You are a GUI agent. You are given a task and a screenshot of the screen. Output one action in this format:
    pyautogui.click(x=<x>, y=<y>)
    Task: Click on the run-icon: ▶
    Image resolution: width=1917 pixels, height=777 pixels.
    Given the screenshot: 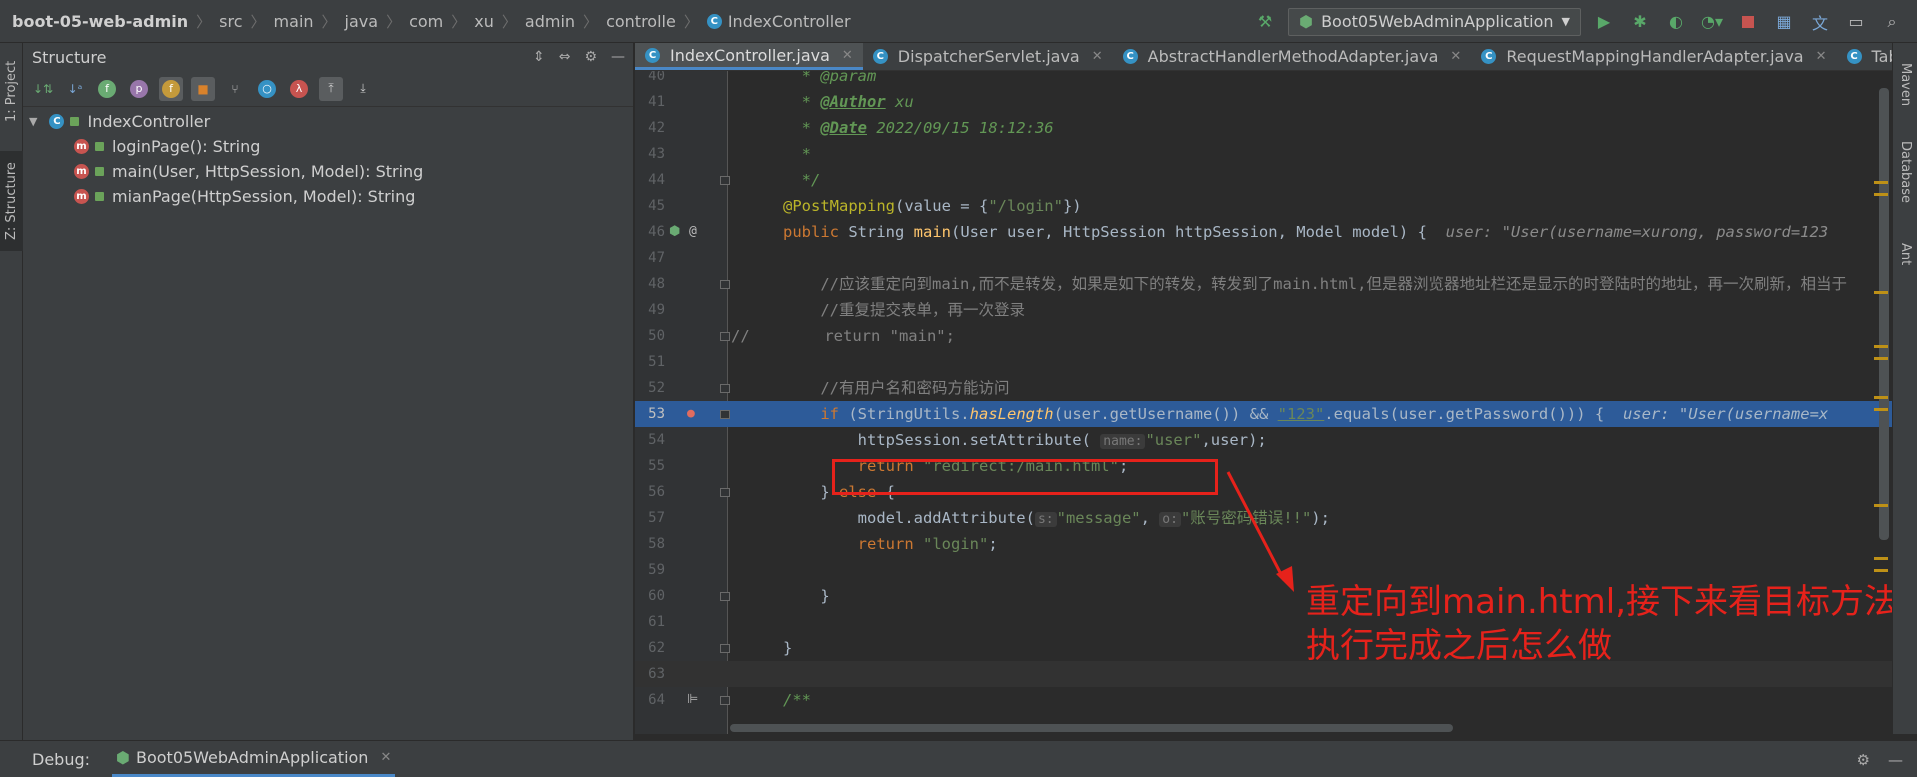 What is the action you would take?
    pyautogui.click(x=1604, y=22)
    